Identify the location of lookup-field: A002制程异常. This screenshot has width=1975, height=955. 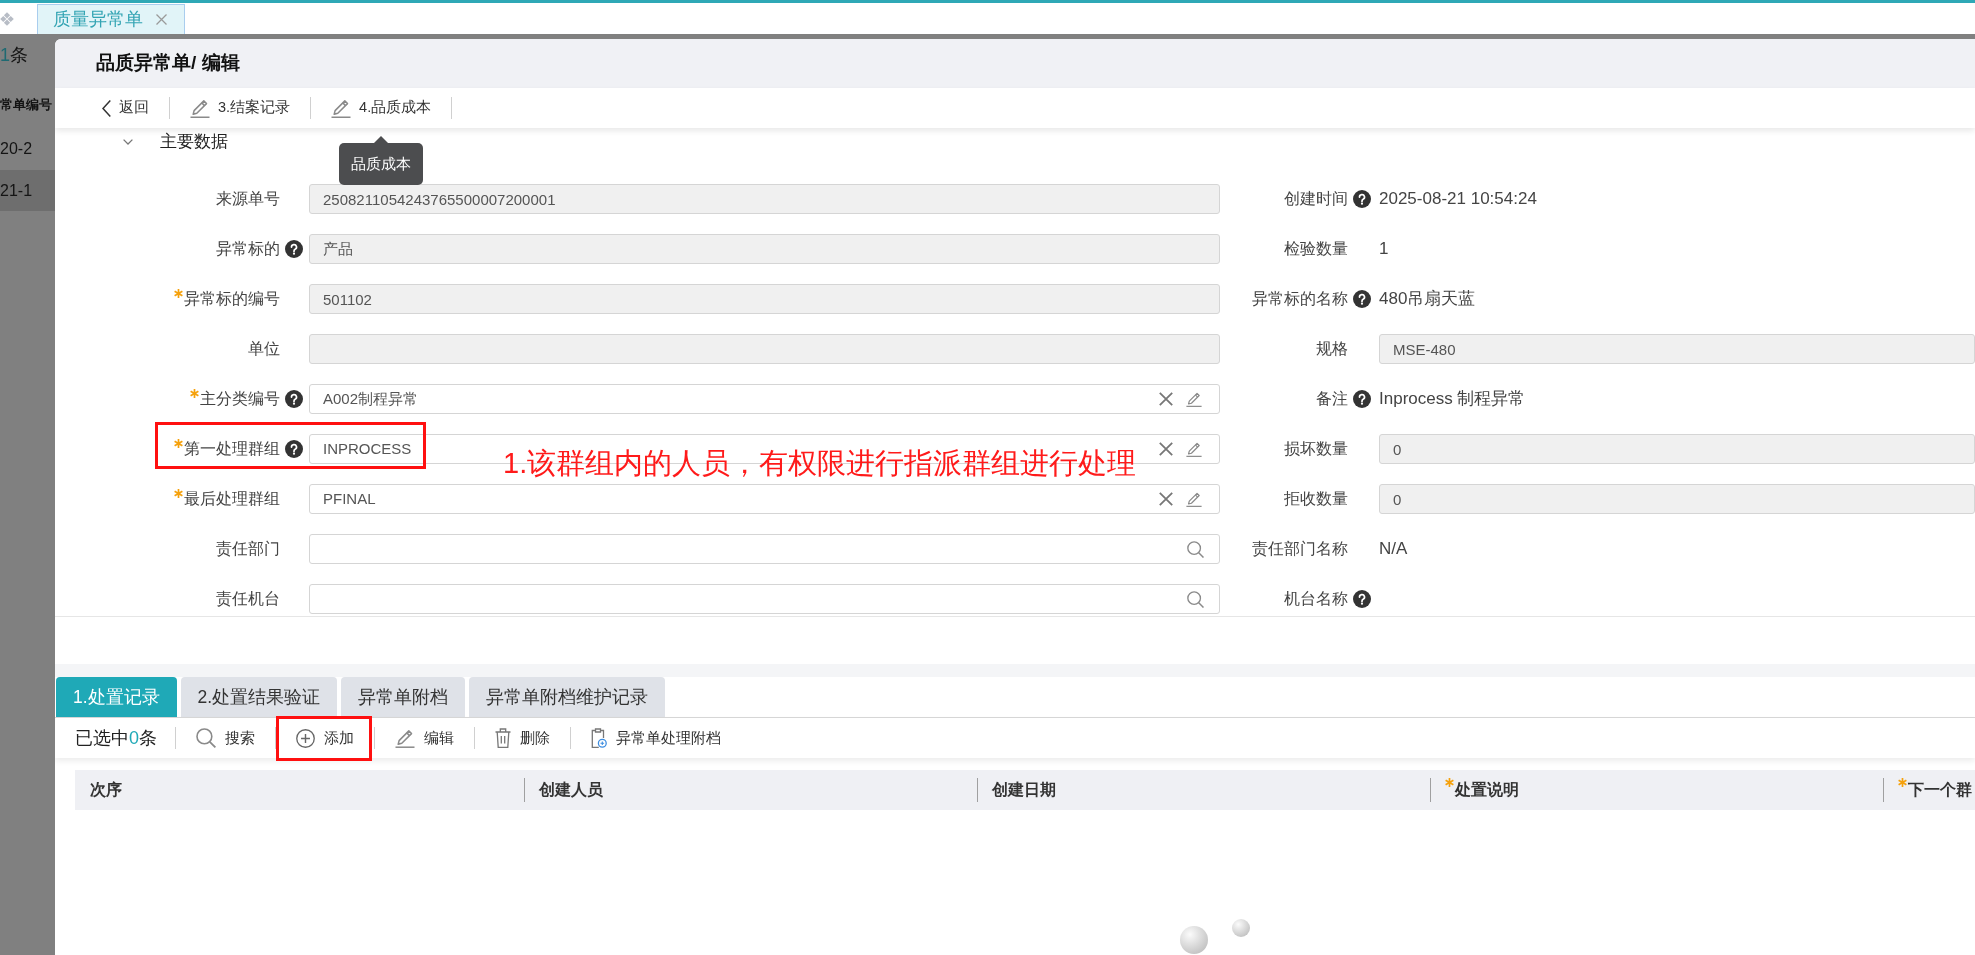
(764, 399).